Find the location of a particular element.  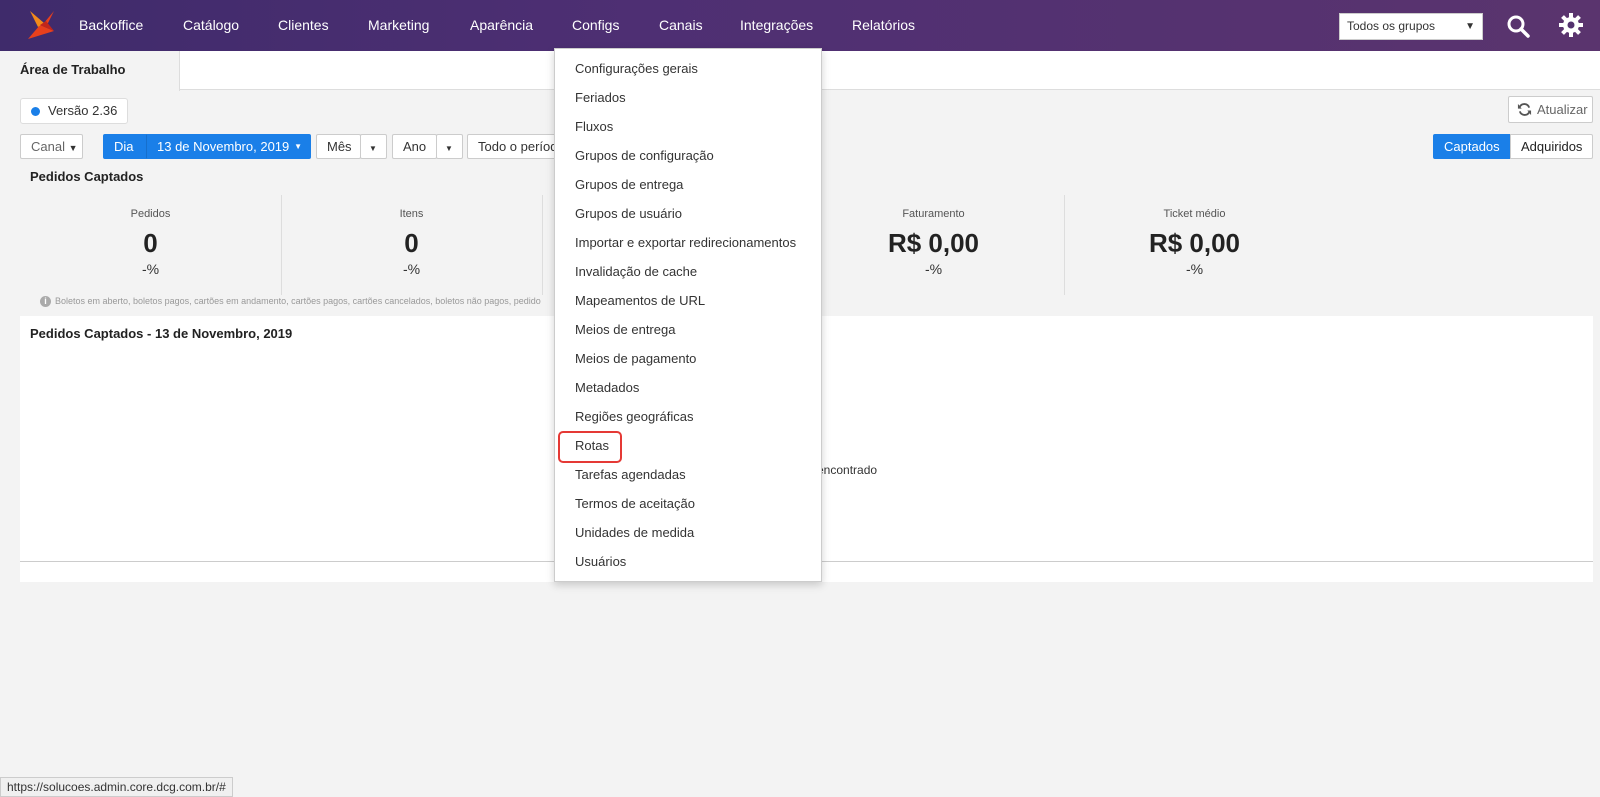

nav-catalogo: Catálogo is located at coordinates (211, 25).